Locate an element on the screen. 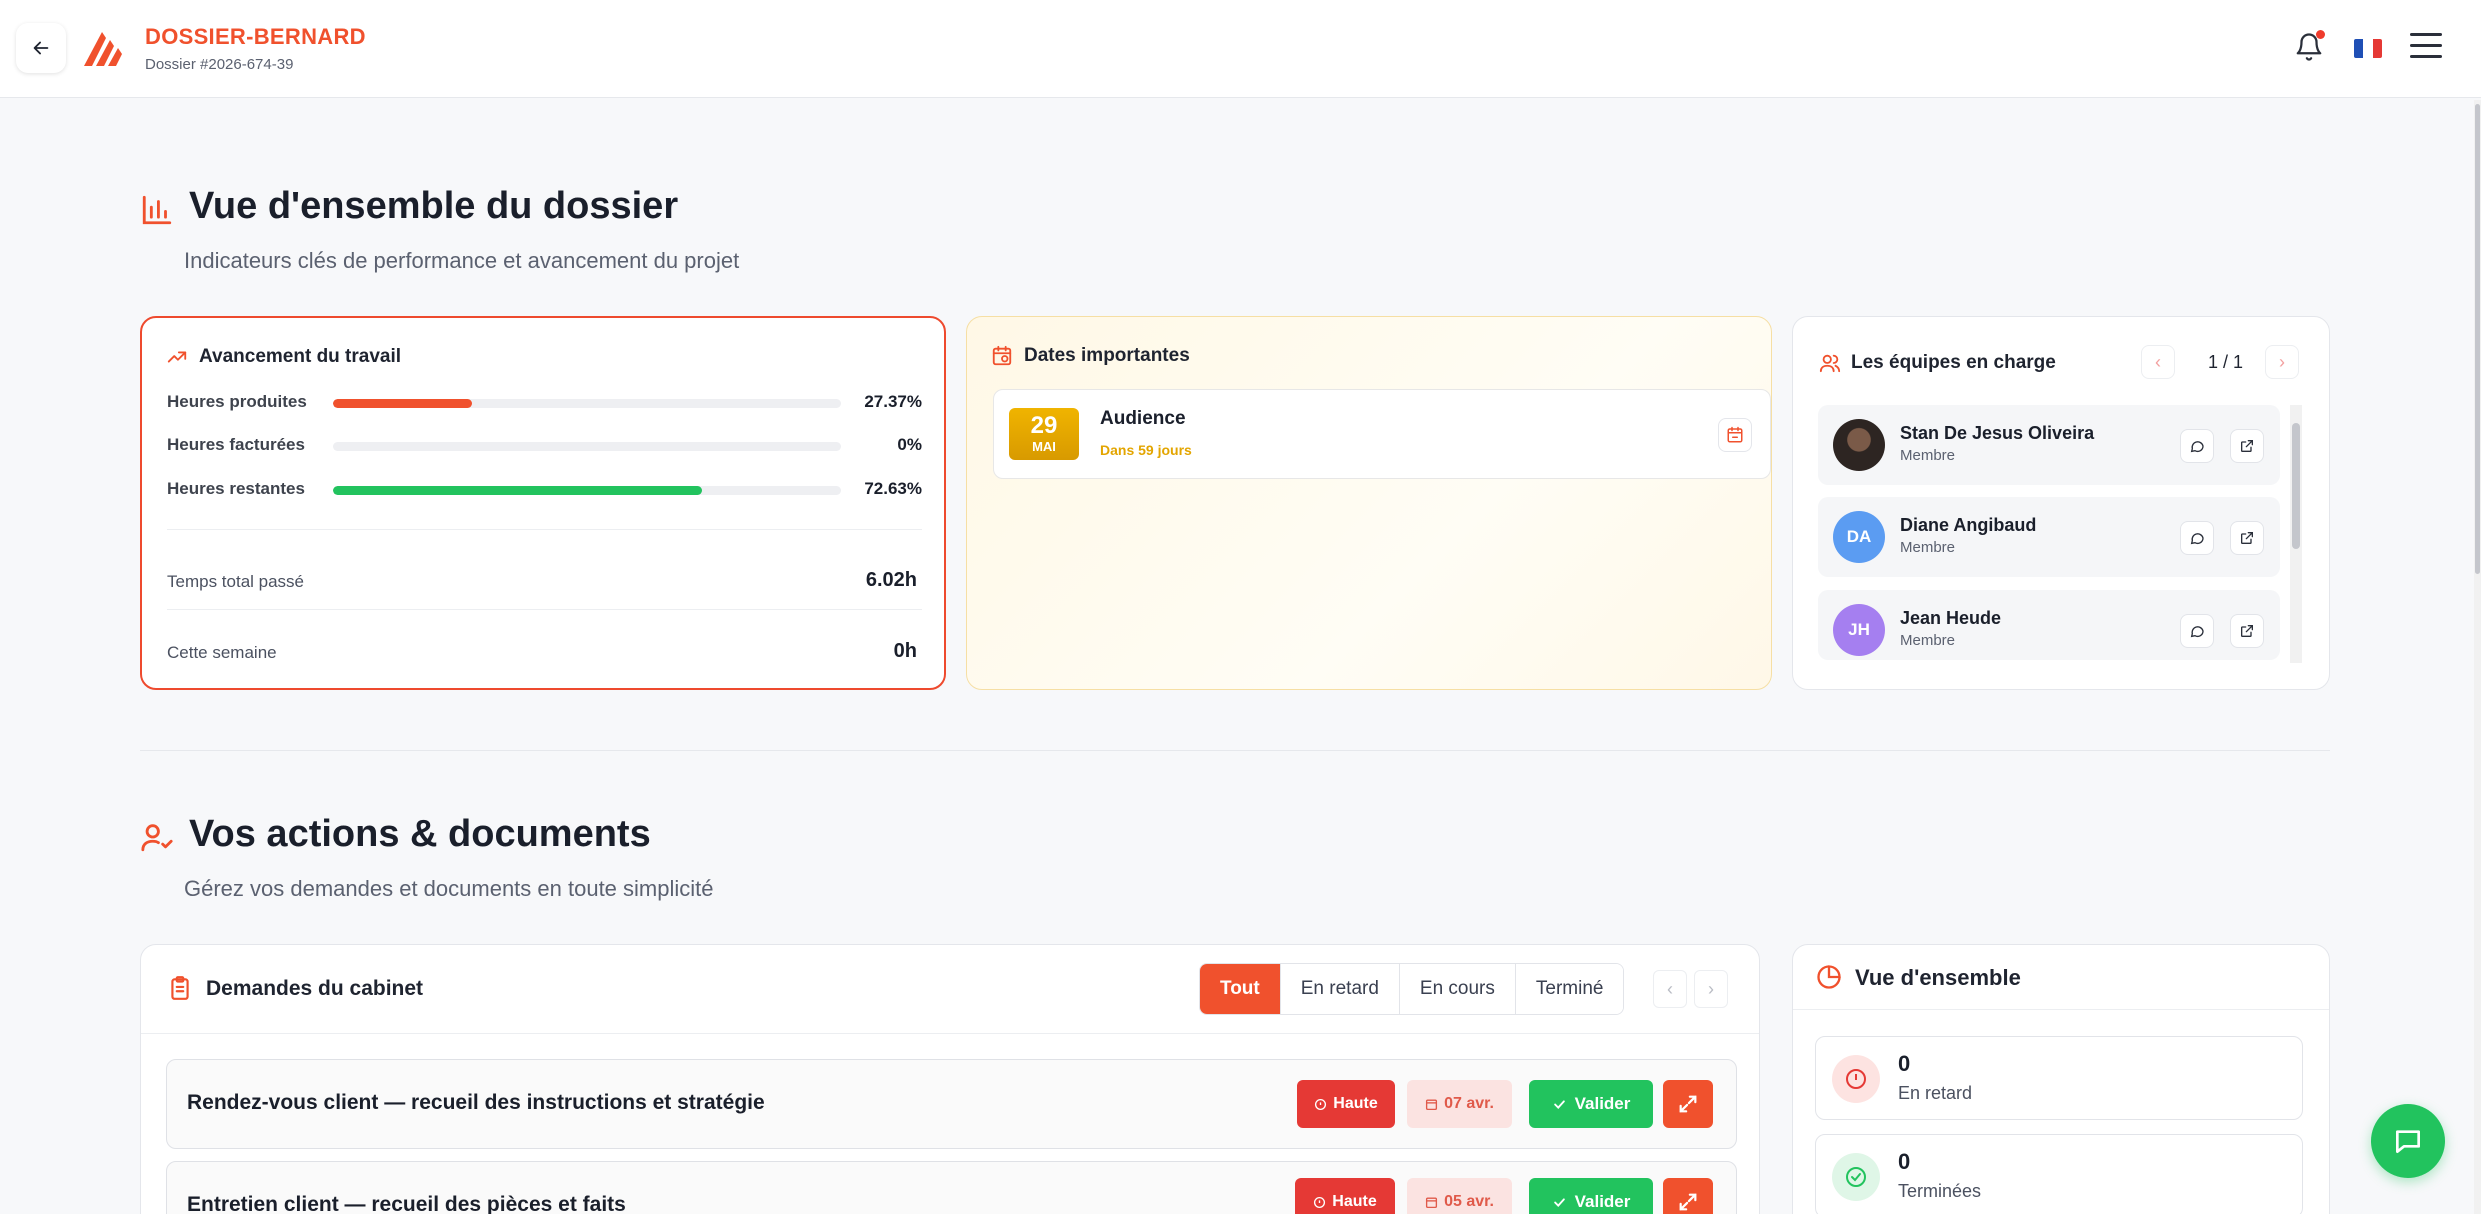 The width and height of the screenshot is (2481, 1214). message-square-icon is located at coordinates (2408, 1141).